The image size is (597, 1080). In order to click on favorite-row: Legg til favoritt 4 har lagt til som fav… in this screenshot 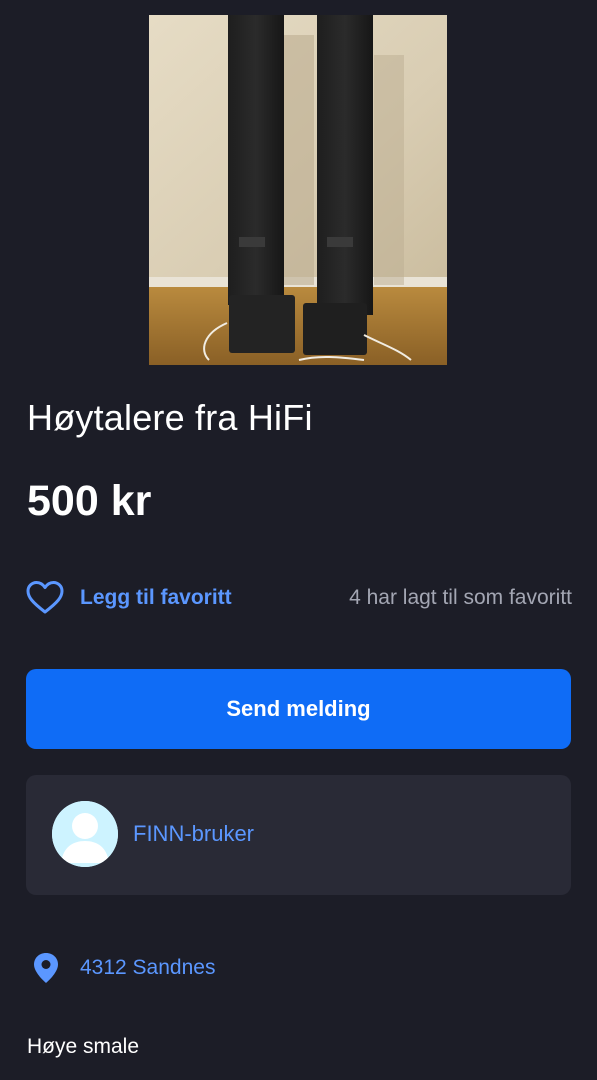, I will do `click(299, 598)`.